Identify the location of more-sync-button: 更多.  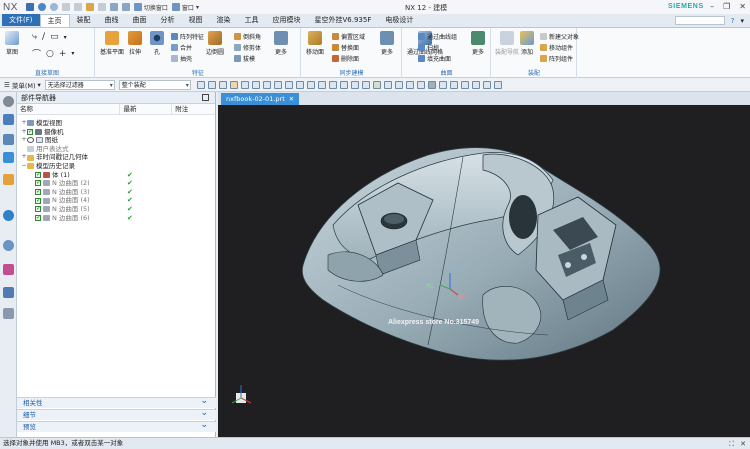
(387, 43).